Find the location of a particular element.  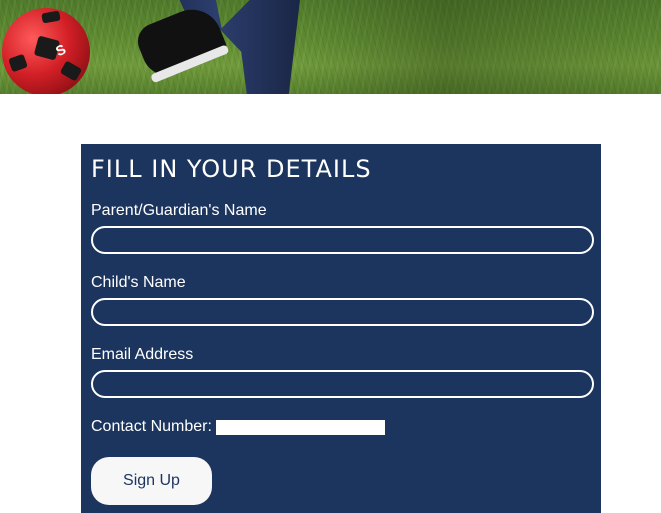

parent-name-input is located at coordinates (342, 240).